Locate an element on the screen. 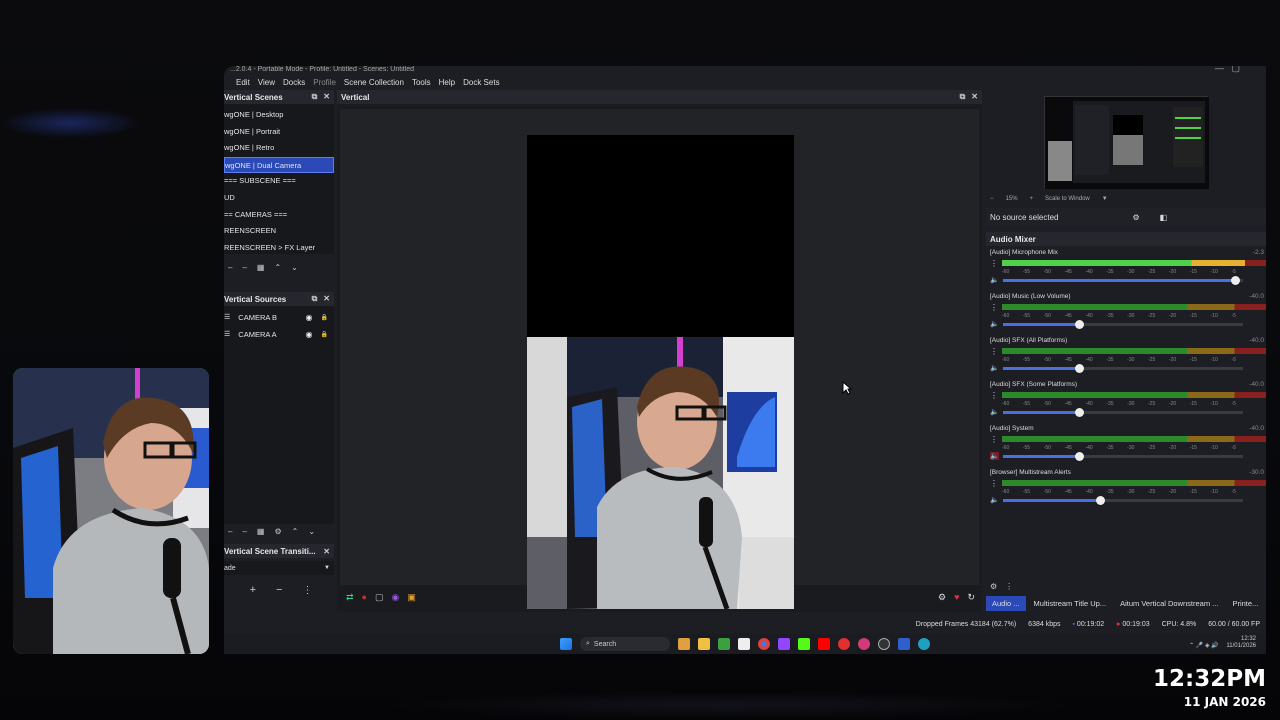 This screenshot has width=1280, height=720. remove-source-button: – is located at coordinates (244, 531).